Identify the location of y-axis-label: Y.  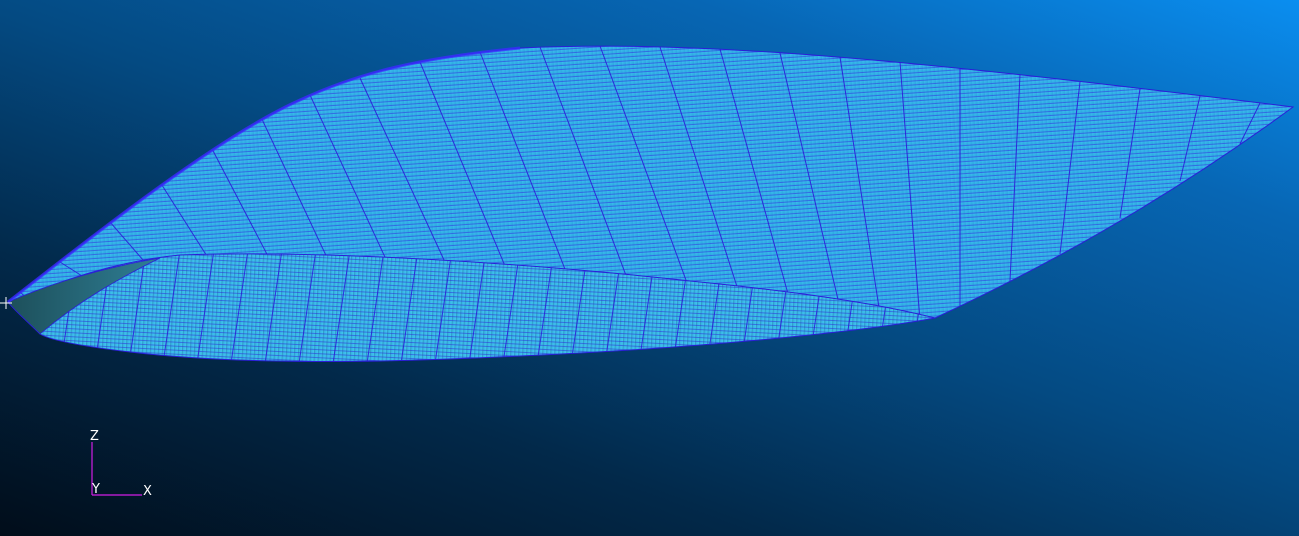
(96, 489).